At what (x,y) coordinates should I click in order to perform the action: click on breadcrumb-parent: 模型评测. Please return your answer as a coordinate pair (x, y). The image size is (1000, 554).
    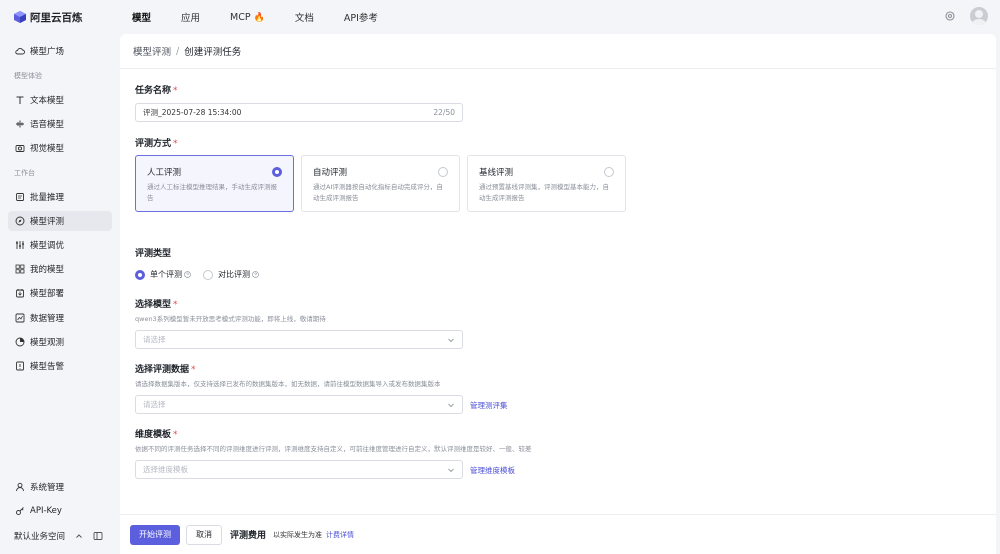
    Looking at the image, I should click on (152, 51).